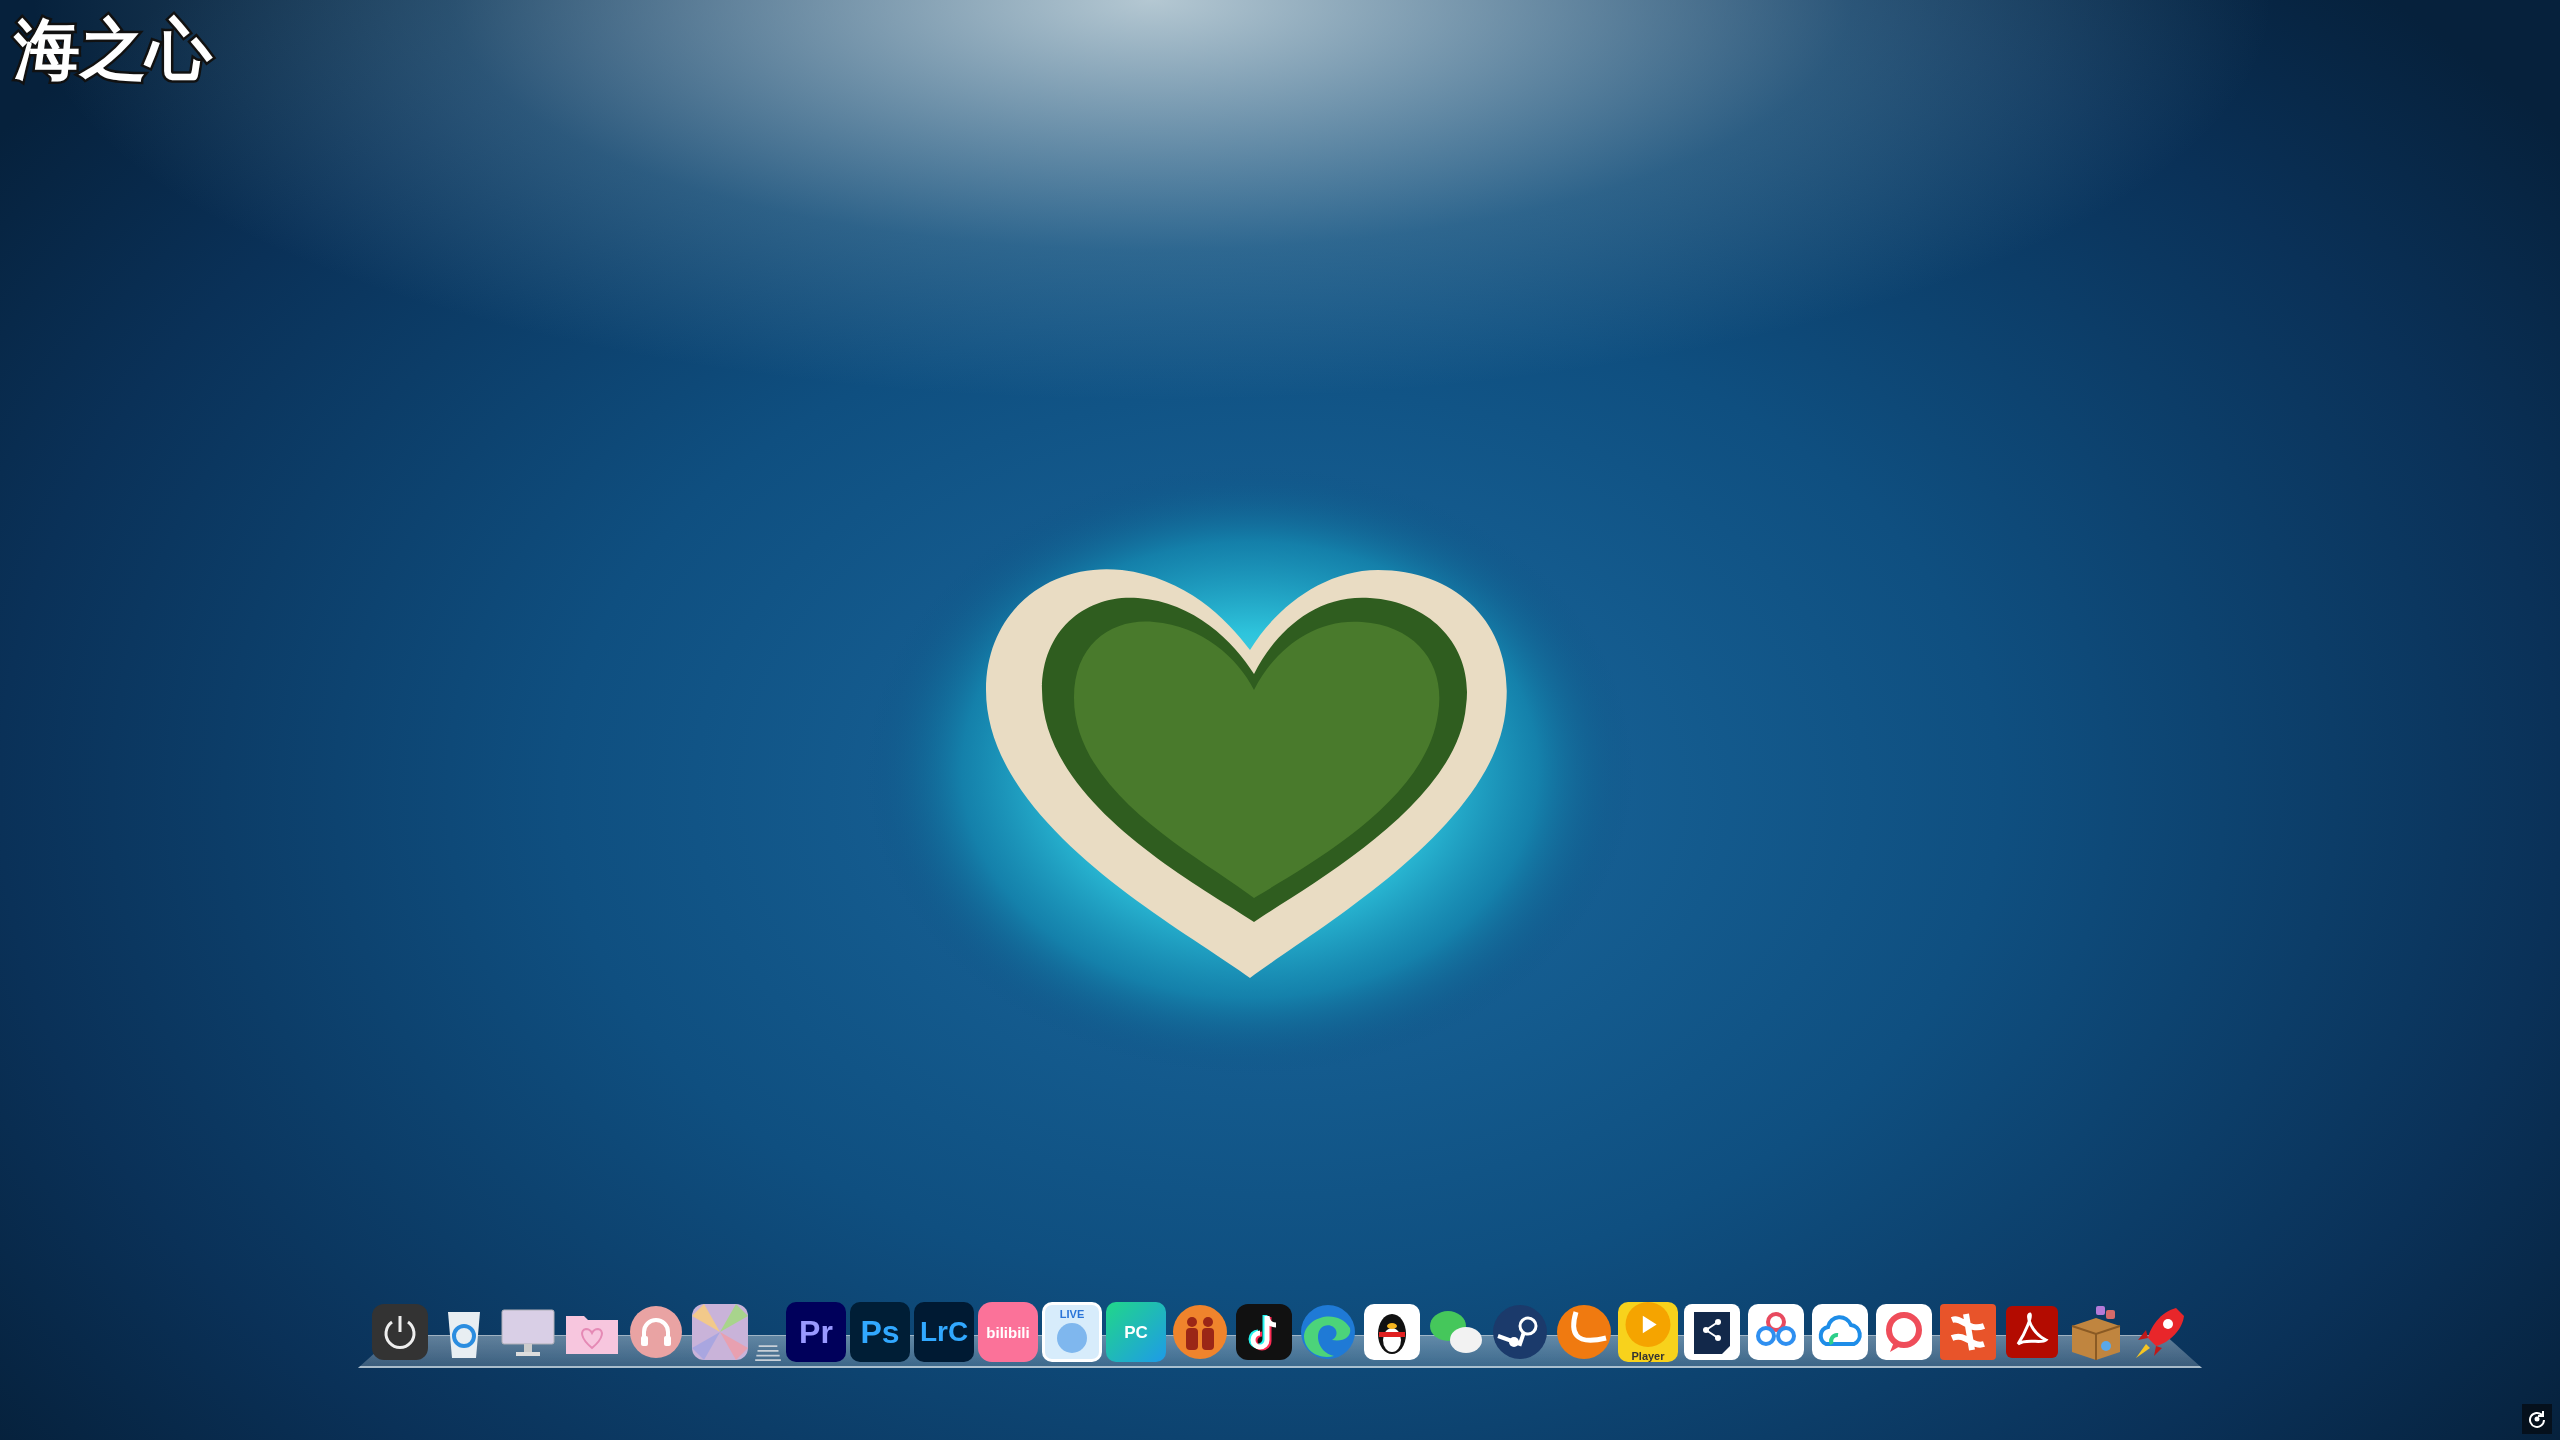 The width and height of the screenshot is (2560, 1440). I want to click on ribbon-icon, so click(1968, 1332).